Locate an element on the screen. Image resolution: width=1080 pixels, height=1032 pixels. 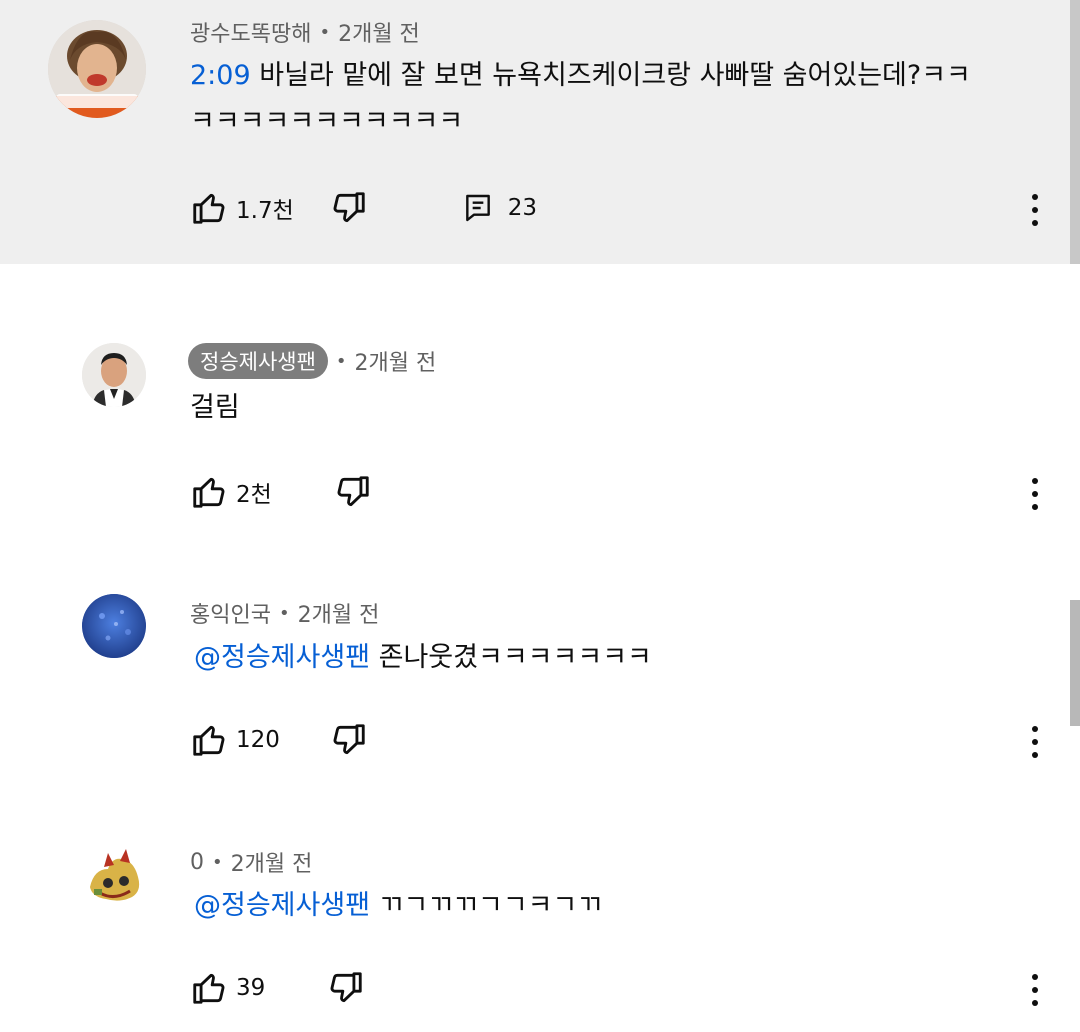
comment-actions: 2천 is located at coordinates (281, 492).